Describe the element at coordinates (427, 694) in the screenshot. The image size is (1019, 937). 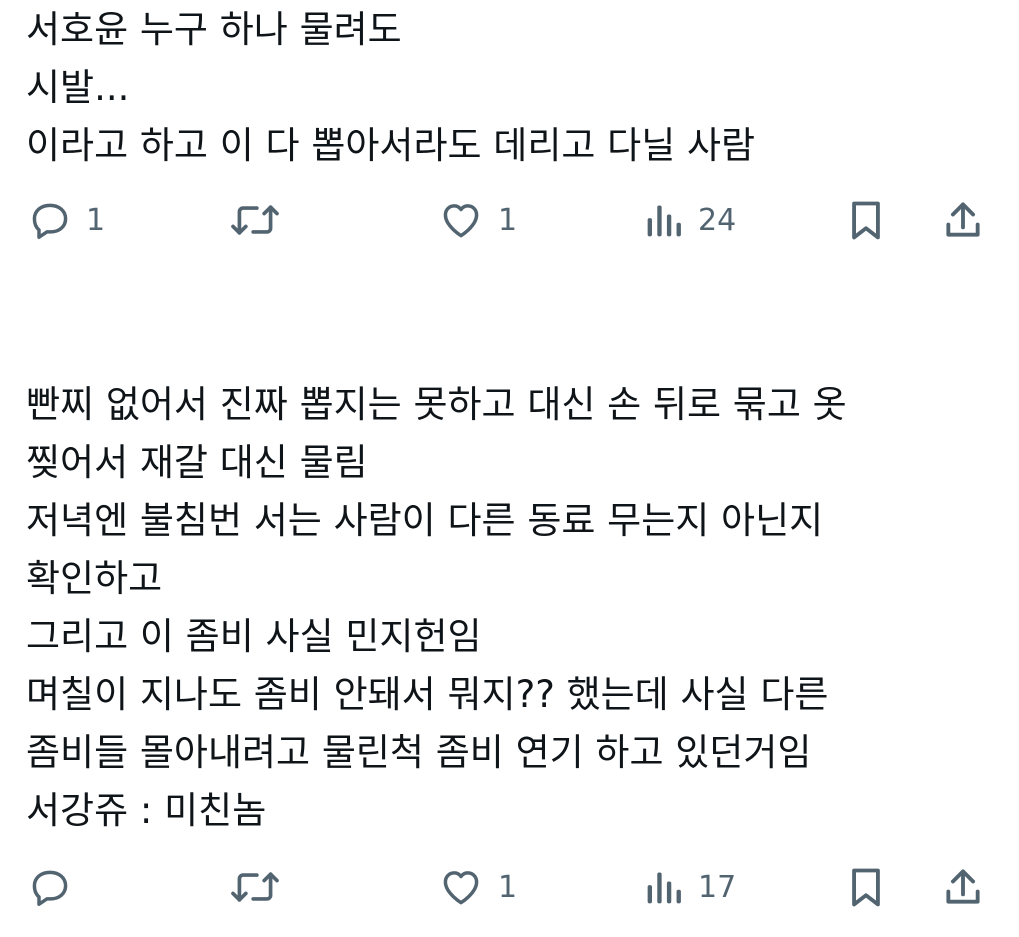
I see `post-text-line: 며칠이 지나도 좀비 안돼서 뭐지?? 했는데 사실 다른` at that location.